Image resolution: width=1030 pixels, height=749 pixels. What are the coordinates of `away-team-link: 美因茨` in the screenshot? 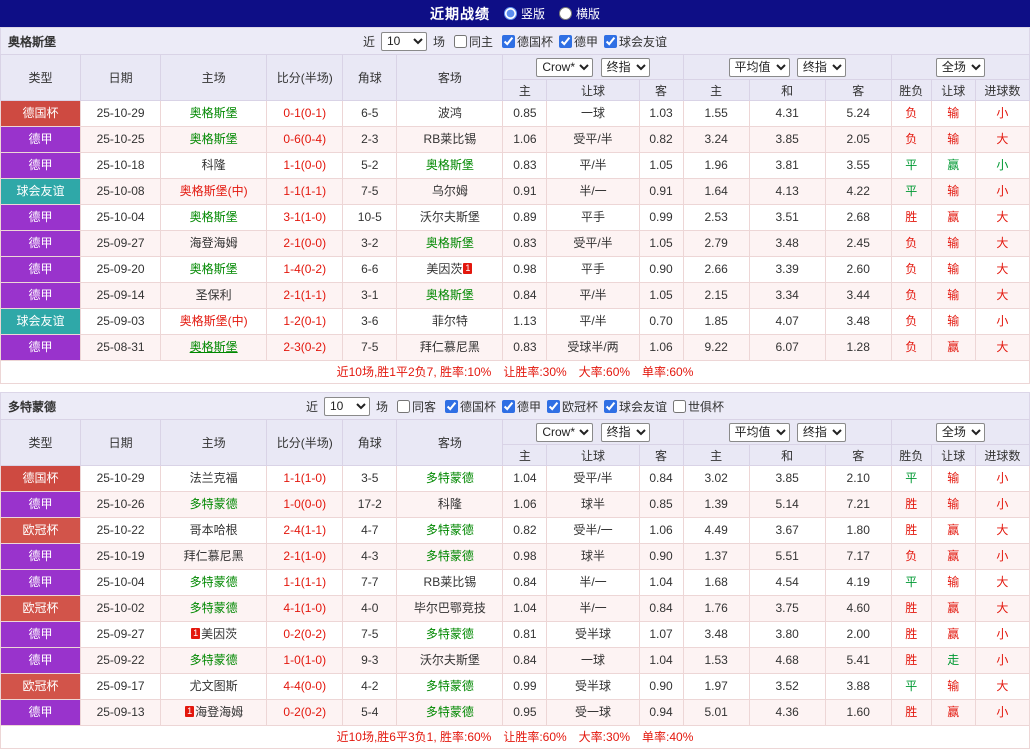 It's located at (444, 269).